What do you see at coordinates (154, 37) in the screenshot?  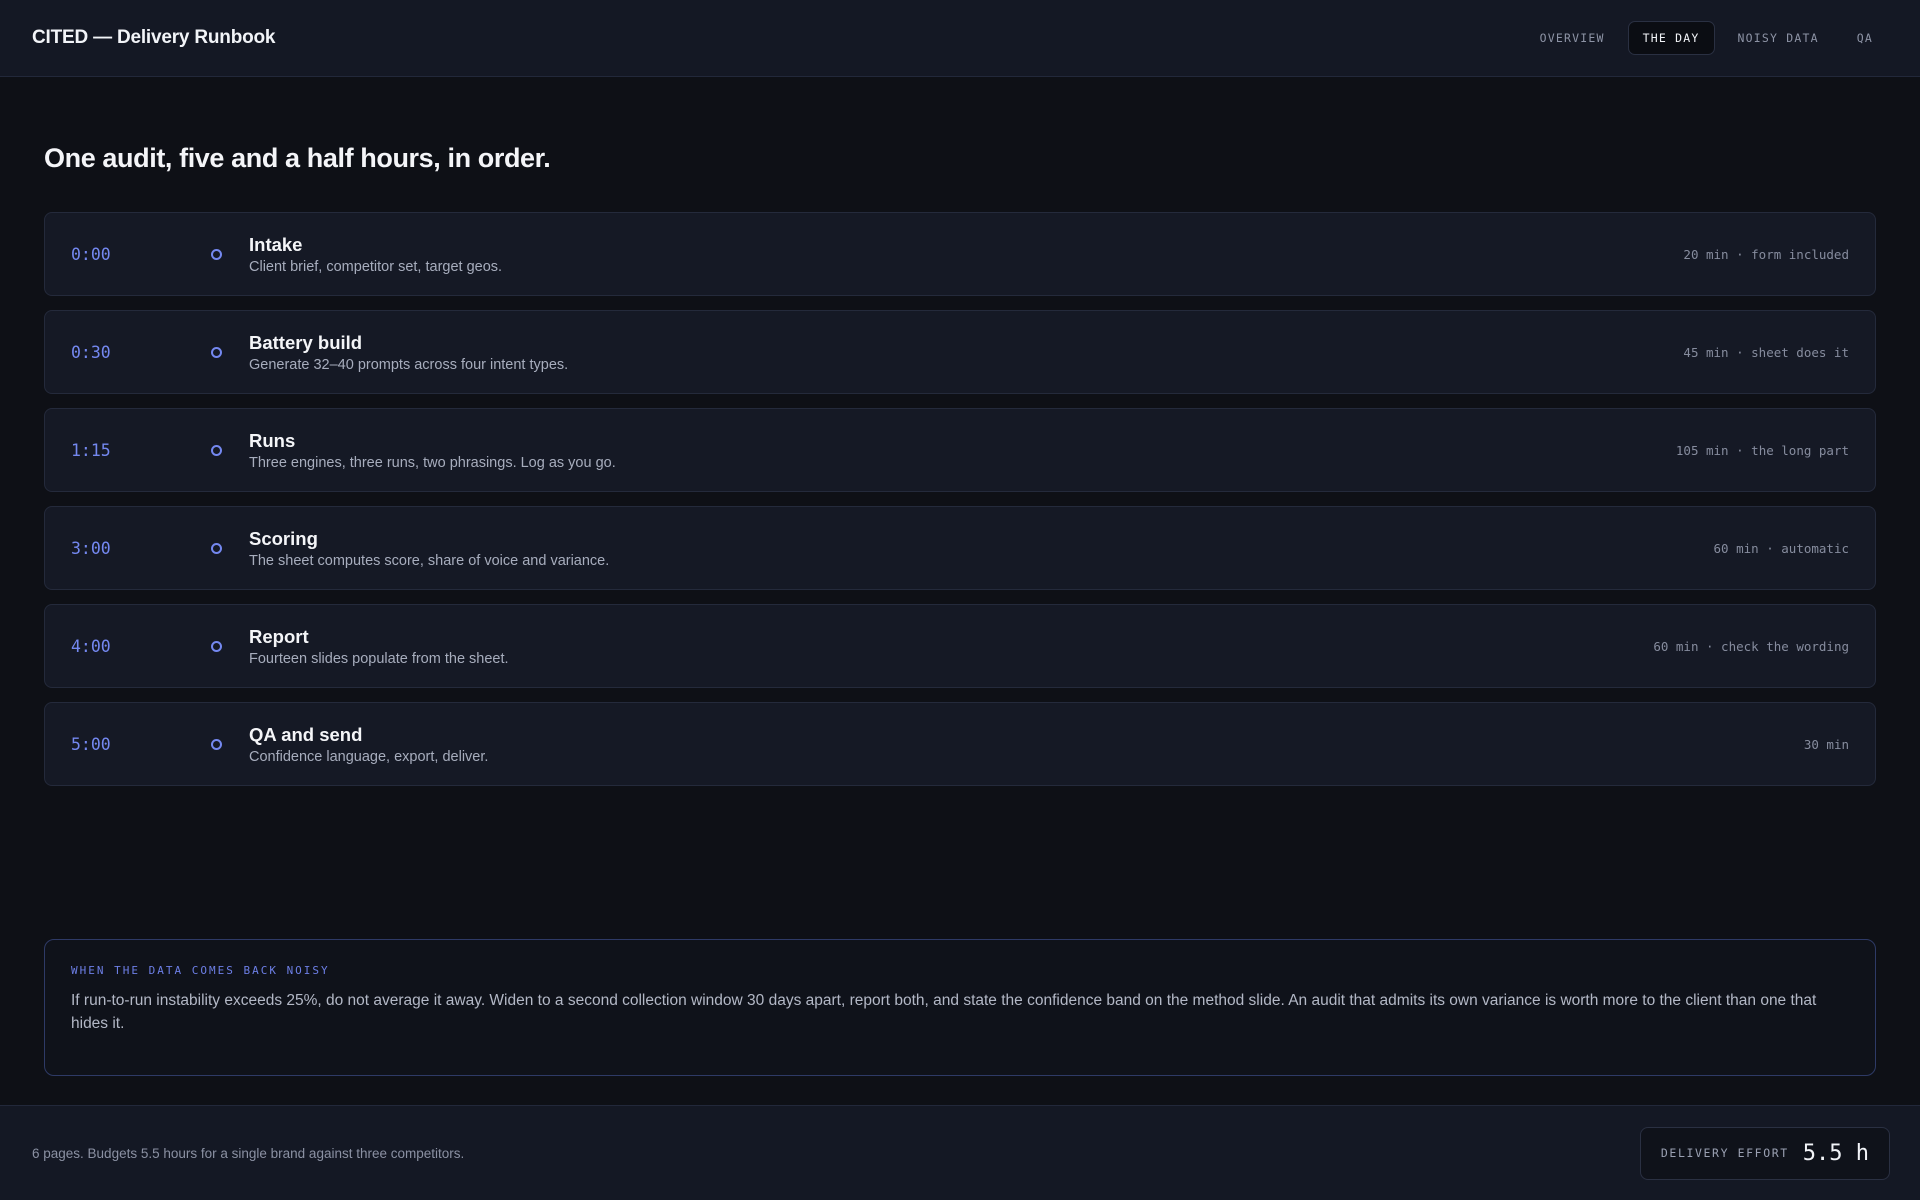 I see `app-title: CITED — Delivery Runbook` at bounding box center [154, 37].